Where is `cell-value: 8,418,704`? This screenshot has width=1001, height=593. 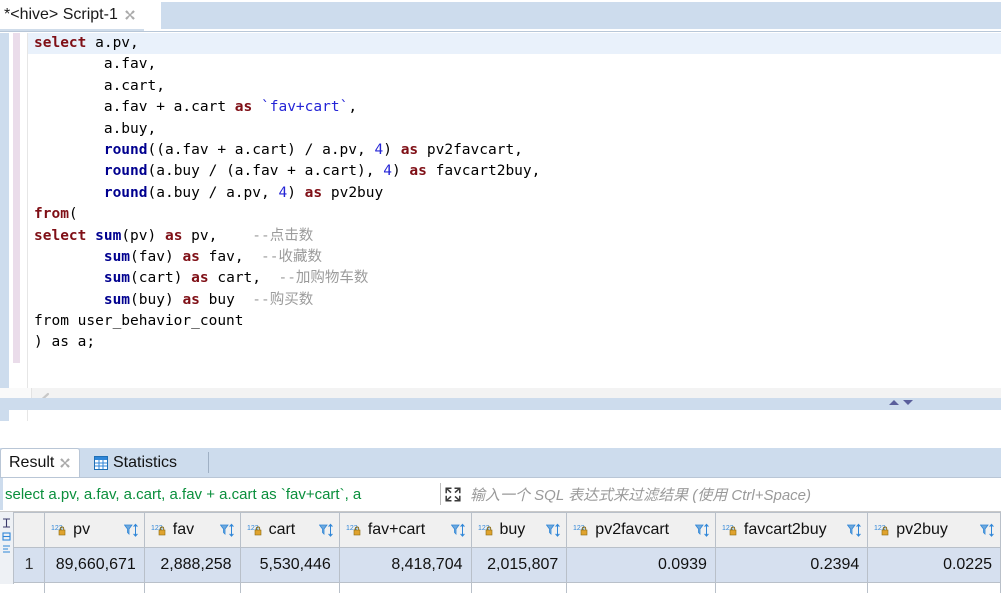
cell-value: 8,418,704 is located at coordinates (427, 564).